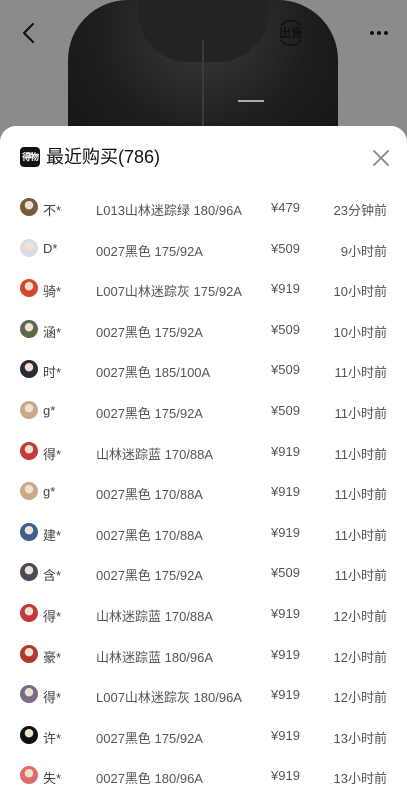 The height and width of the screenshot is (800, 407). What do you see at coordinates (169, 292) in the screenshot?
I see `product-spec: L007山林迷踪灰 175/92A` at bounding box center [169, 292].